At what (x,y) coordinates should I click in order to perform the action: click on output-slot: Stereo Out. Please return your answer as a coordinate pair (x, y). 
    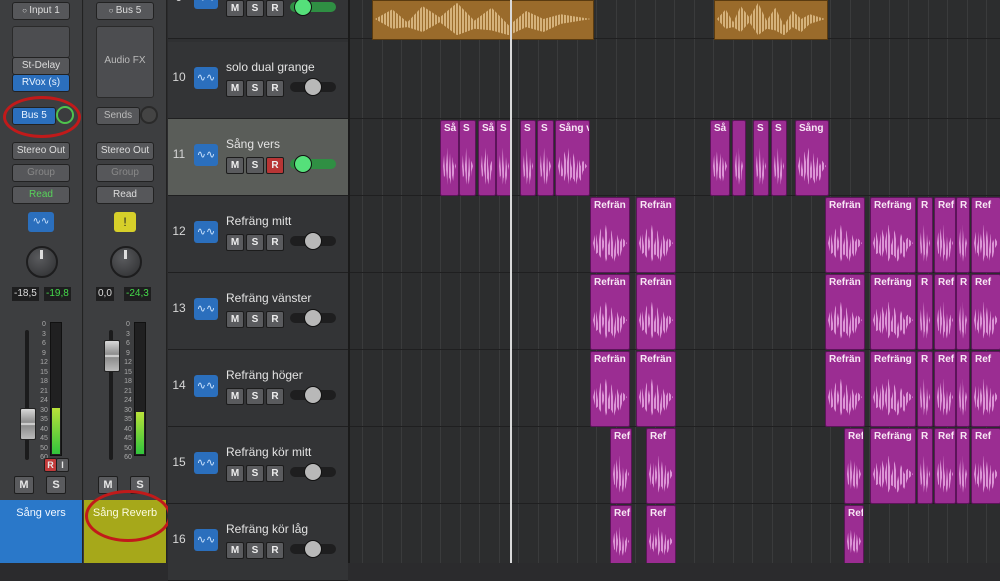
    Looking at the image, I should click on (41, 151).